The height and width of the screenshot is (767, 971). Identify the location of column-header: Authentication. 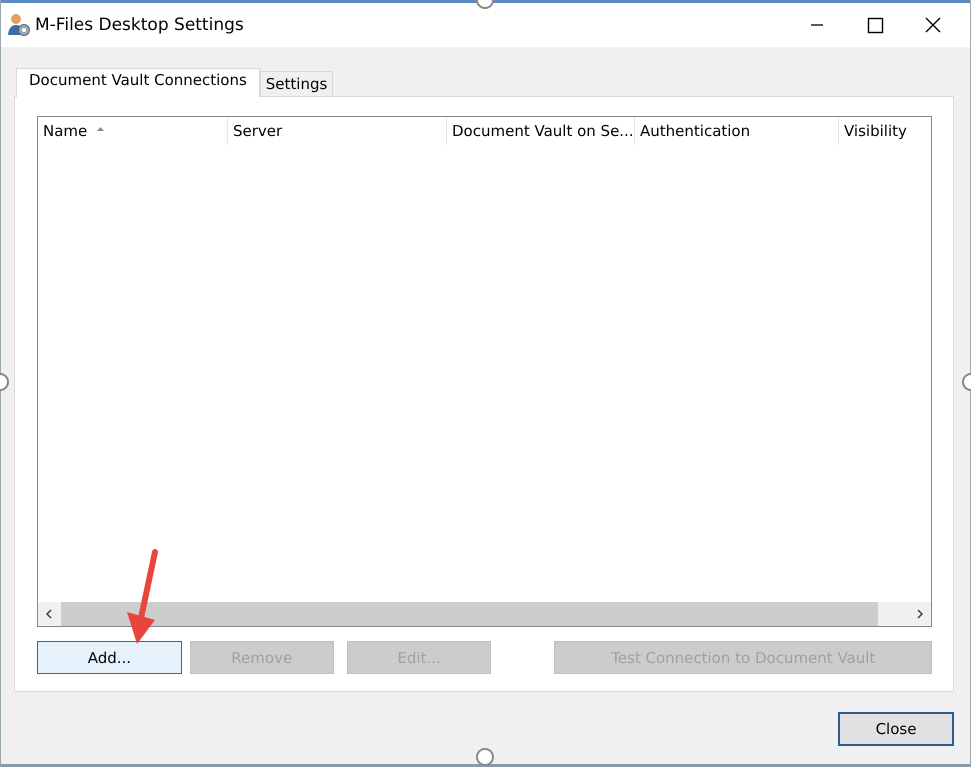
(695, 131).